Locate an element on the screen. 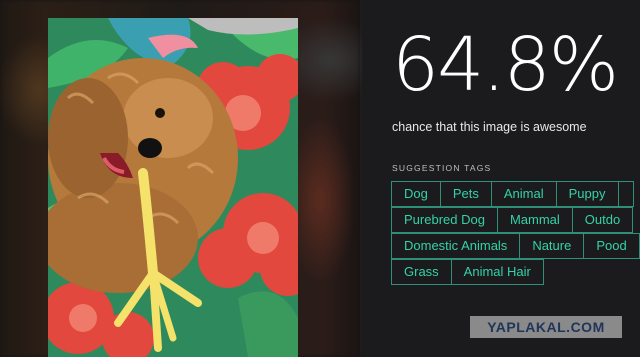  tag-grass: Grass is located at coordinates (421, 272).